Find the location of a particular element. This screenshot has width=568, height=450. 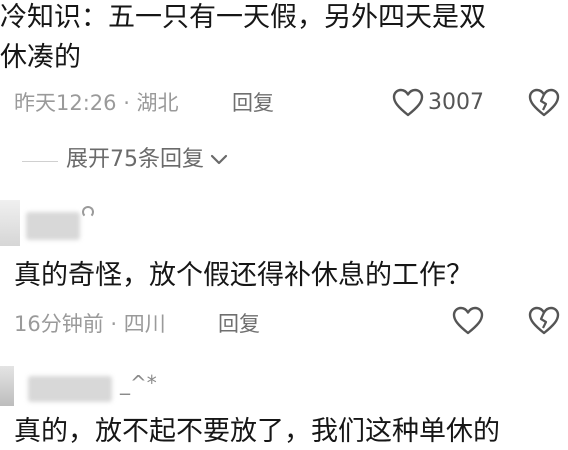

comment-2-dislike-button is located at coordinates (544, 321).